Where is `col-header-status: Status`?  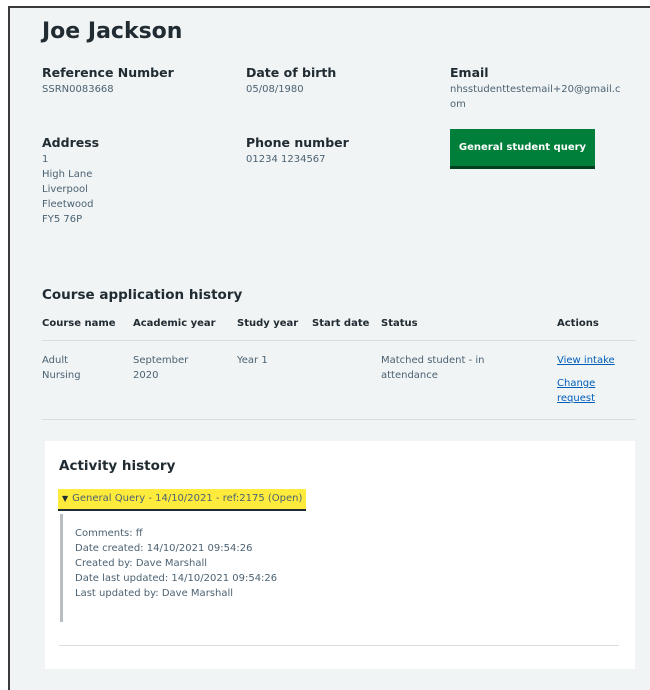
col-header-status: Status is located at coordinates (399, 323).